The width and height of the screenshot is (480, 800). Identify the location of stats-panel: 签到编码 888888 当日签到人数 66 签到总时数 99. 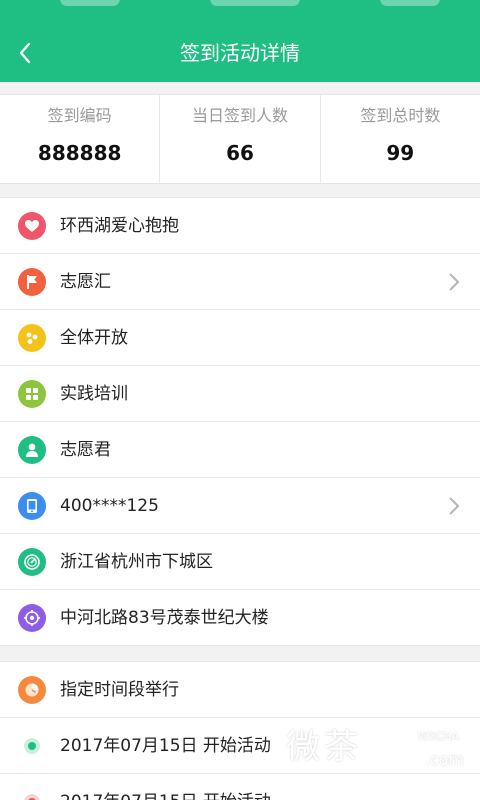
(240, 139).